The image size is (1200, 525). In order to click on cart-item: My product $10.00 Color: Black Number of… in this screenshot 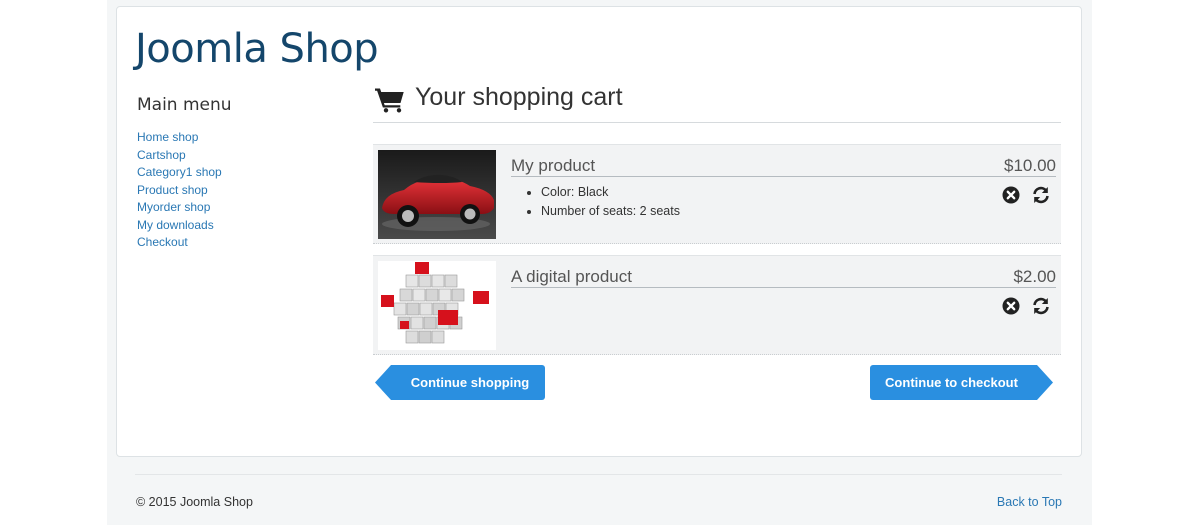, I will do `click(717, 194)`.